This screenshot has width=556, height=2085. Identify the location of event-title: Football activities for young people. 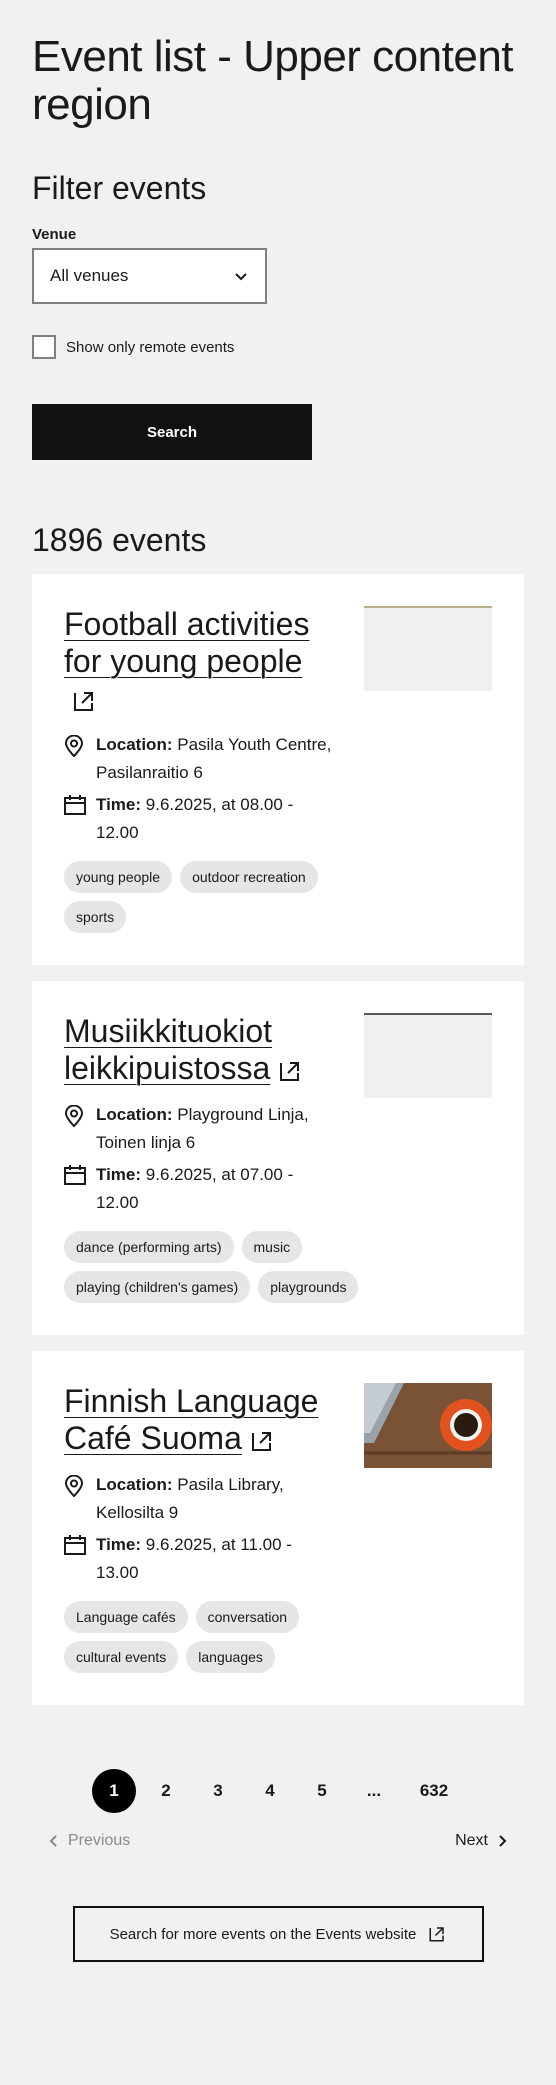
(187, 642).